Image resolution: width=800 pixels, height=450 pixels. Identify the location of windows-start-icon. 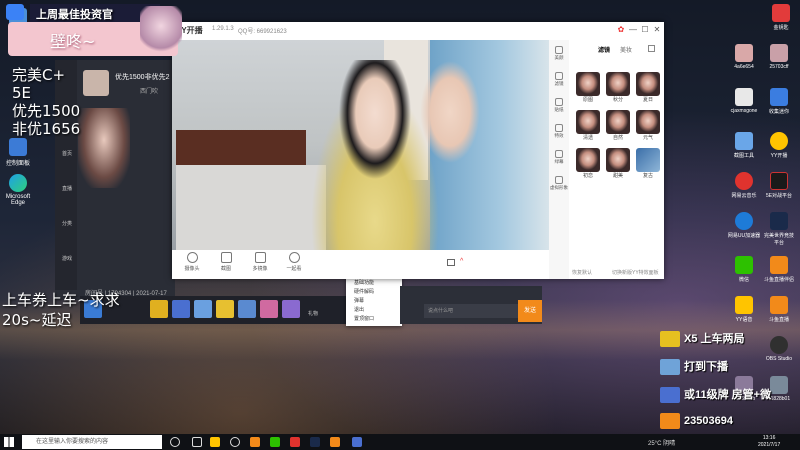
(9, 442).